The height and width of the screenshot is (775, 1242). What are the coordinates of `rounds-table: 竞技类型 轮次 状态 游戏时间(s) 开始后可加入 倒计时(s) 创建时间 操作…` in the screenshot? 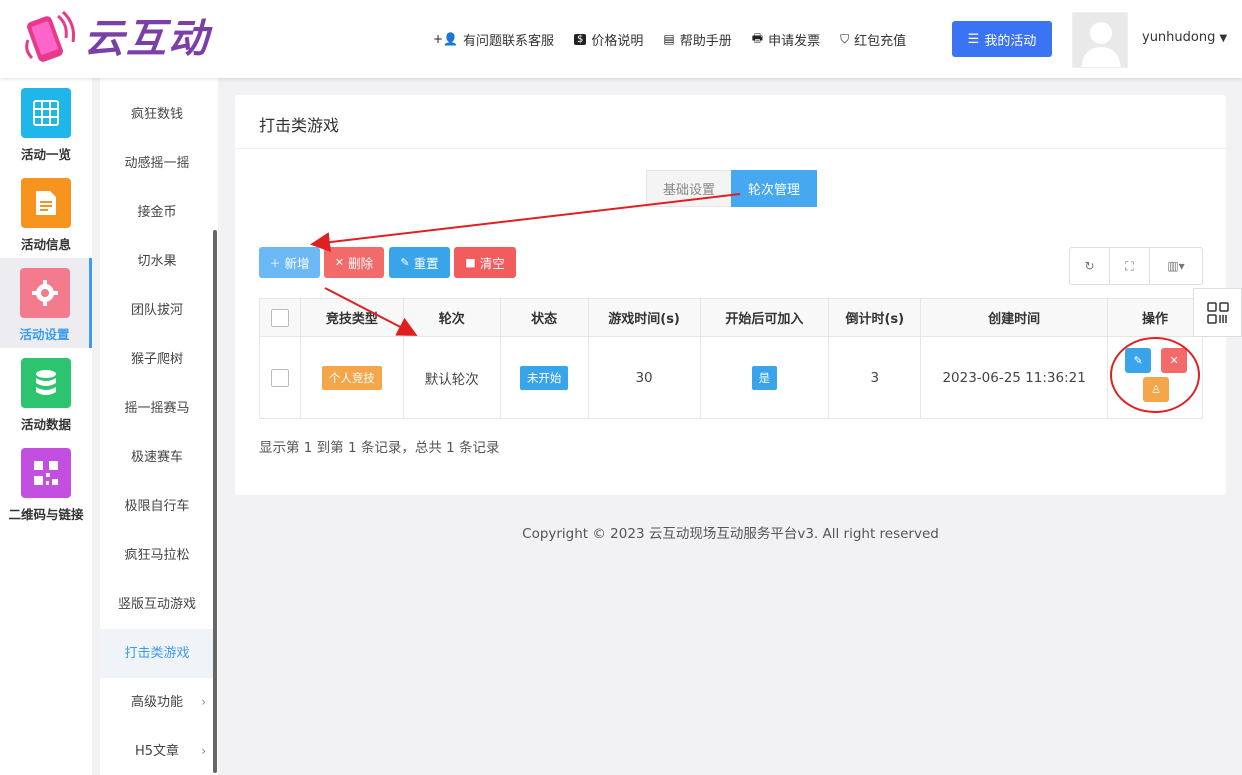 It's located at (731, 358).